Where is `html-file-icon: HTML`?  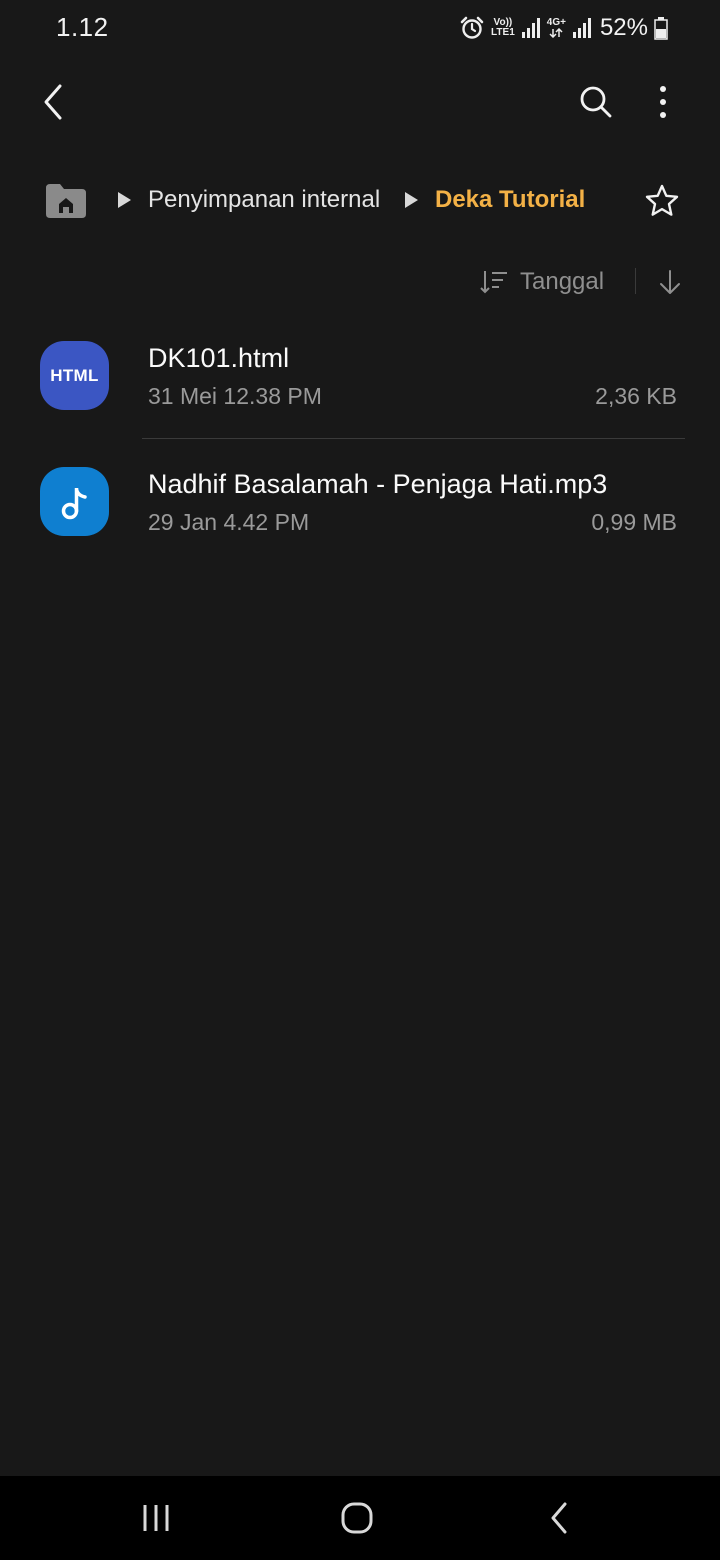
html-file-icon: HTML is located at coordinates (74, 375).